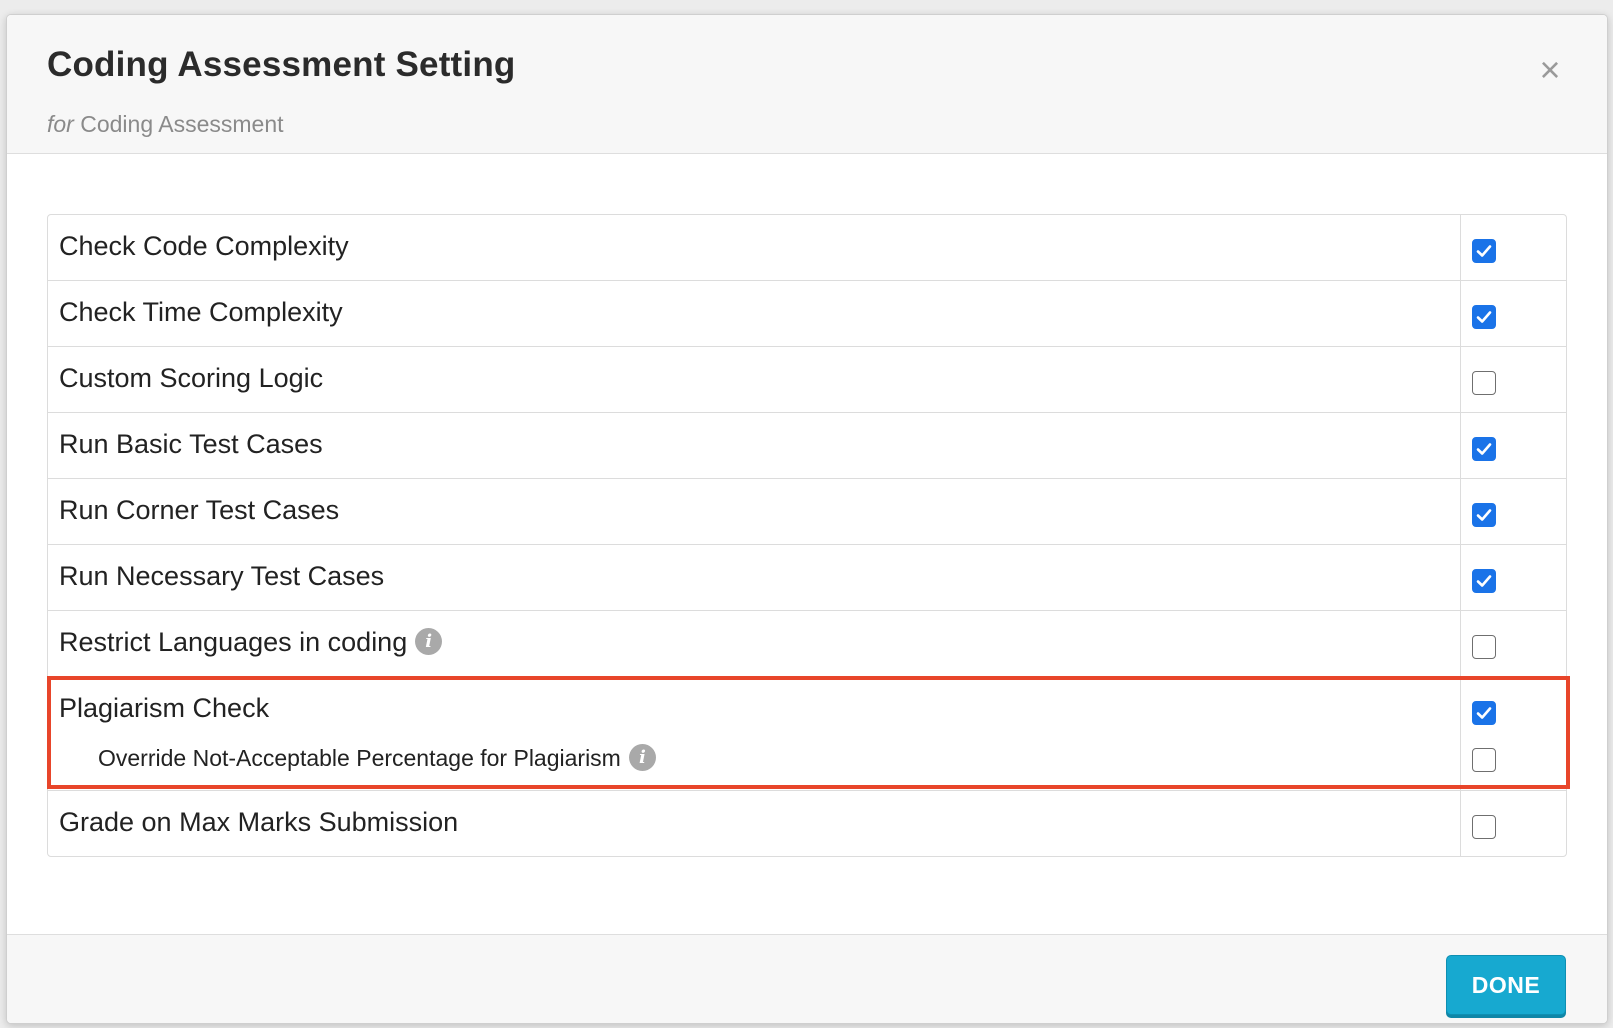  I want to click on setting-label-text: Plagiarism Check, so click(164, 708).